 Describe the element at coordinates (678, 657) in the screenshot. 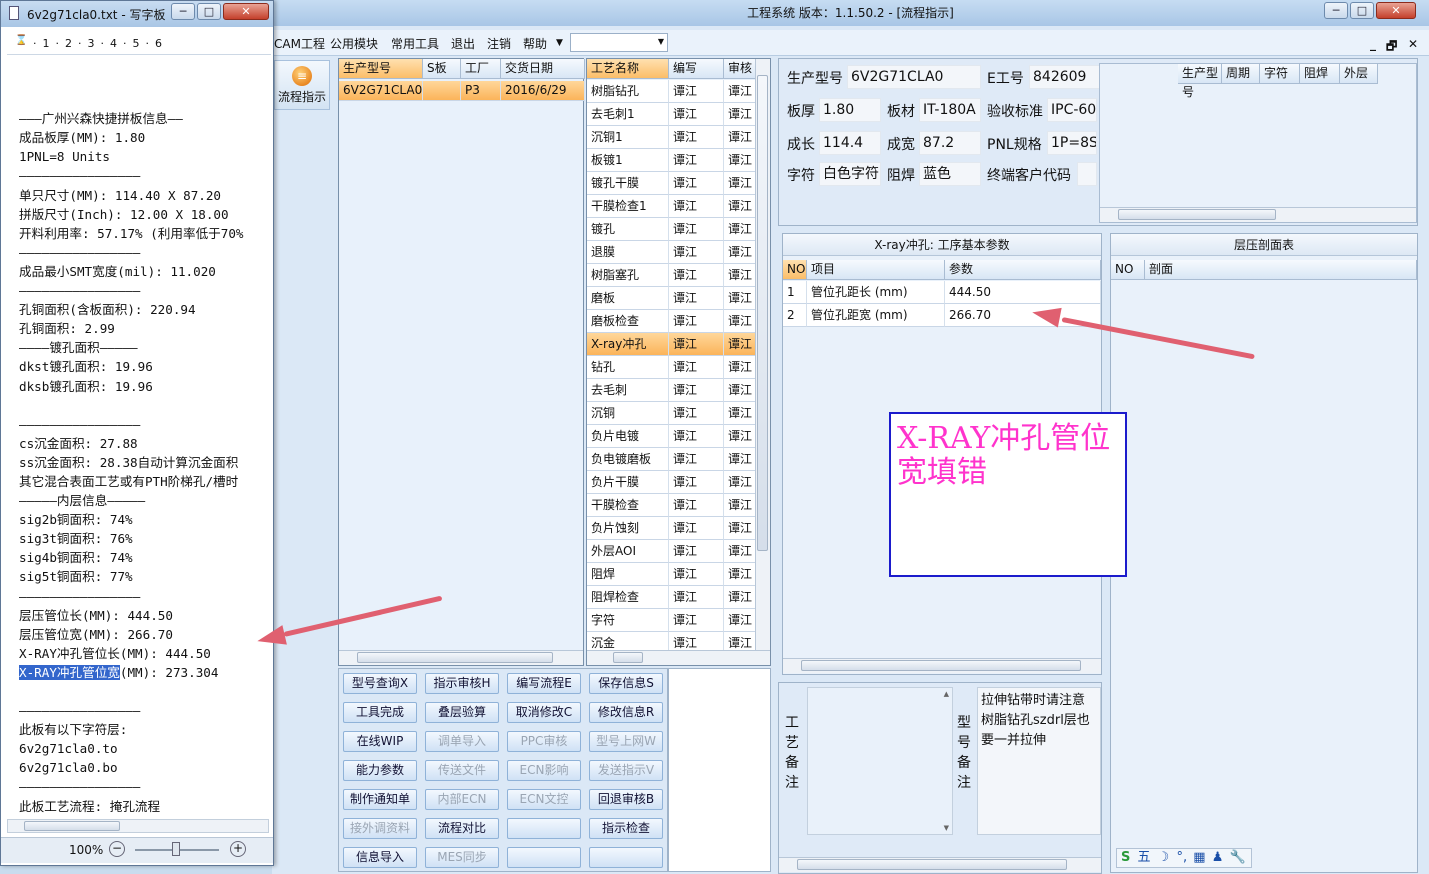

I see `process-grid-hscroll` at that location.